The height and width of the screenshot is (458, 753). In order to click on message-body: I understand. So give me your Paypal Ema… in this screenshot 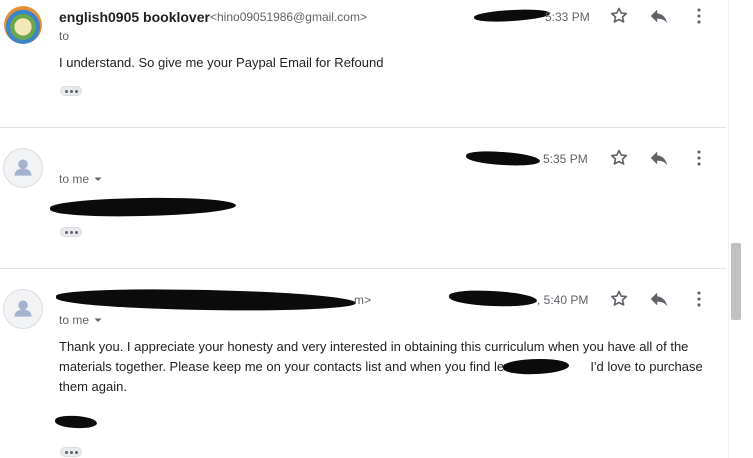, I will do `click(221, 62)`.